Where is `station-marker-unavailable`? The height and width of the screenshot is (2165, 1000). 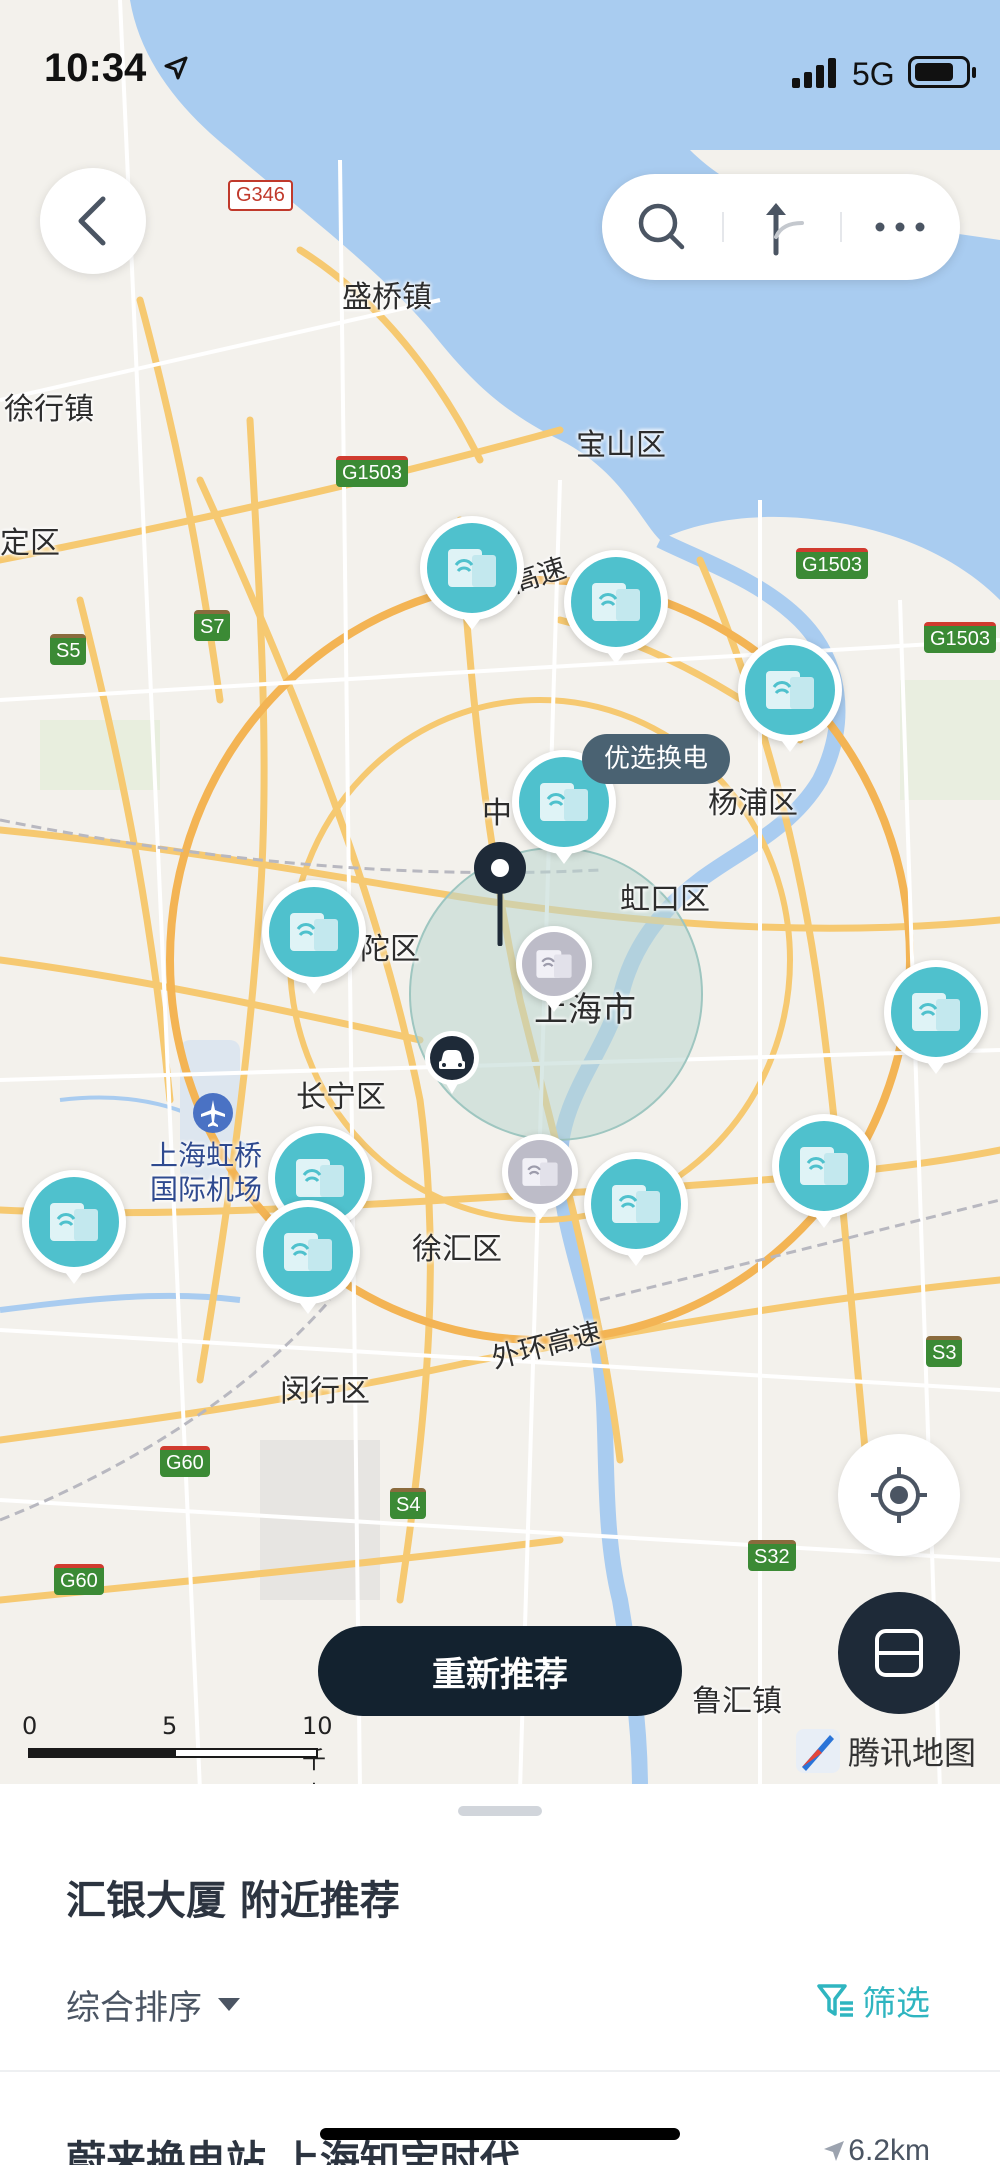 station-marker-unavailable is located at coordinates (540, 1177).